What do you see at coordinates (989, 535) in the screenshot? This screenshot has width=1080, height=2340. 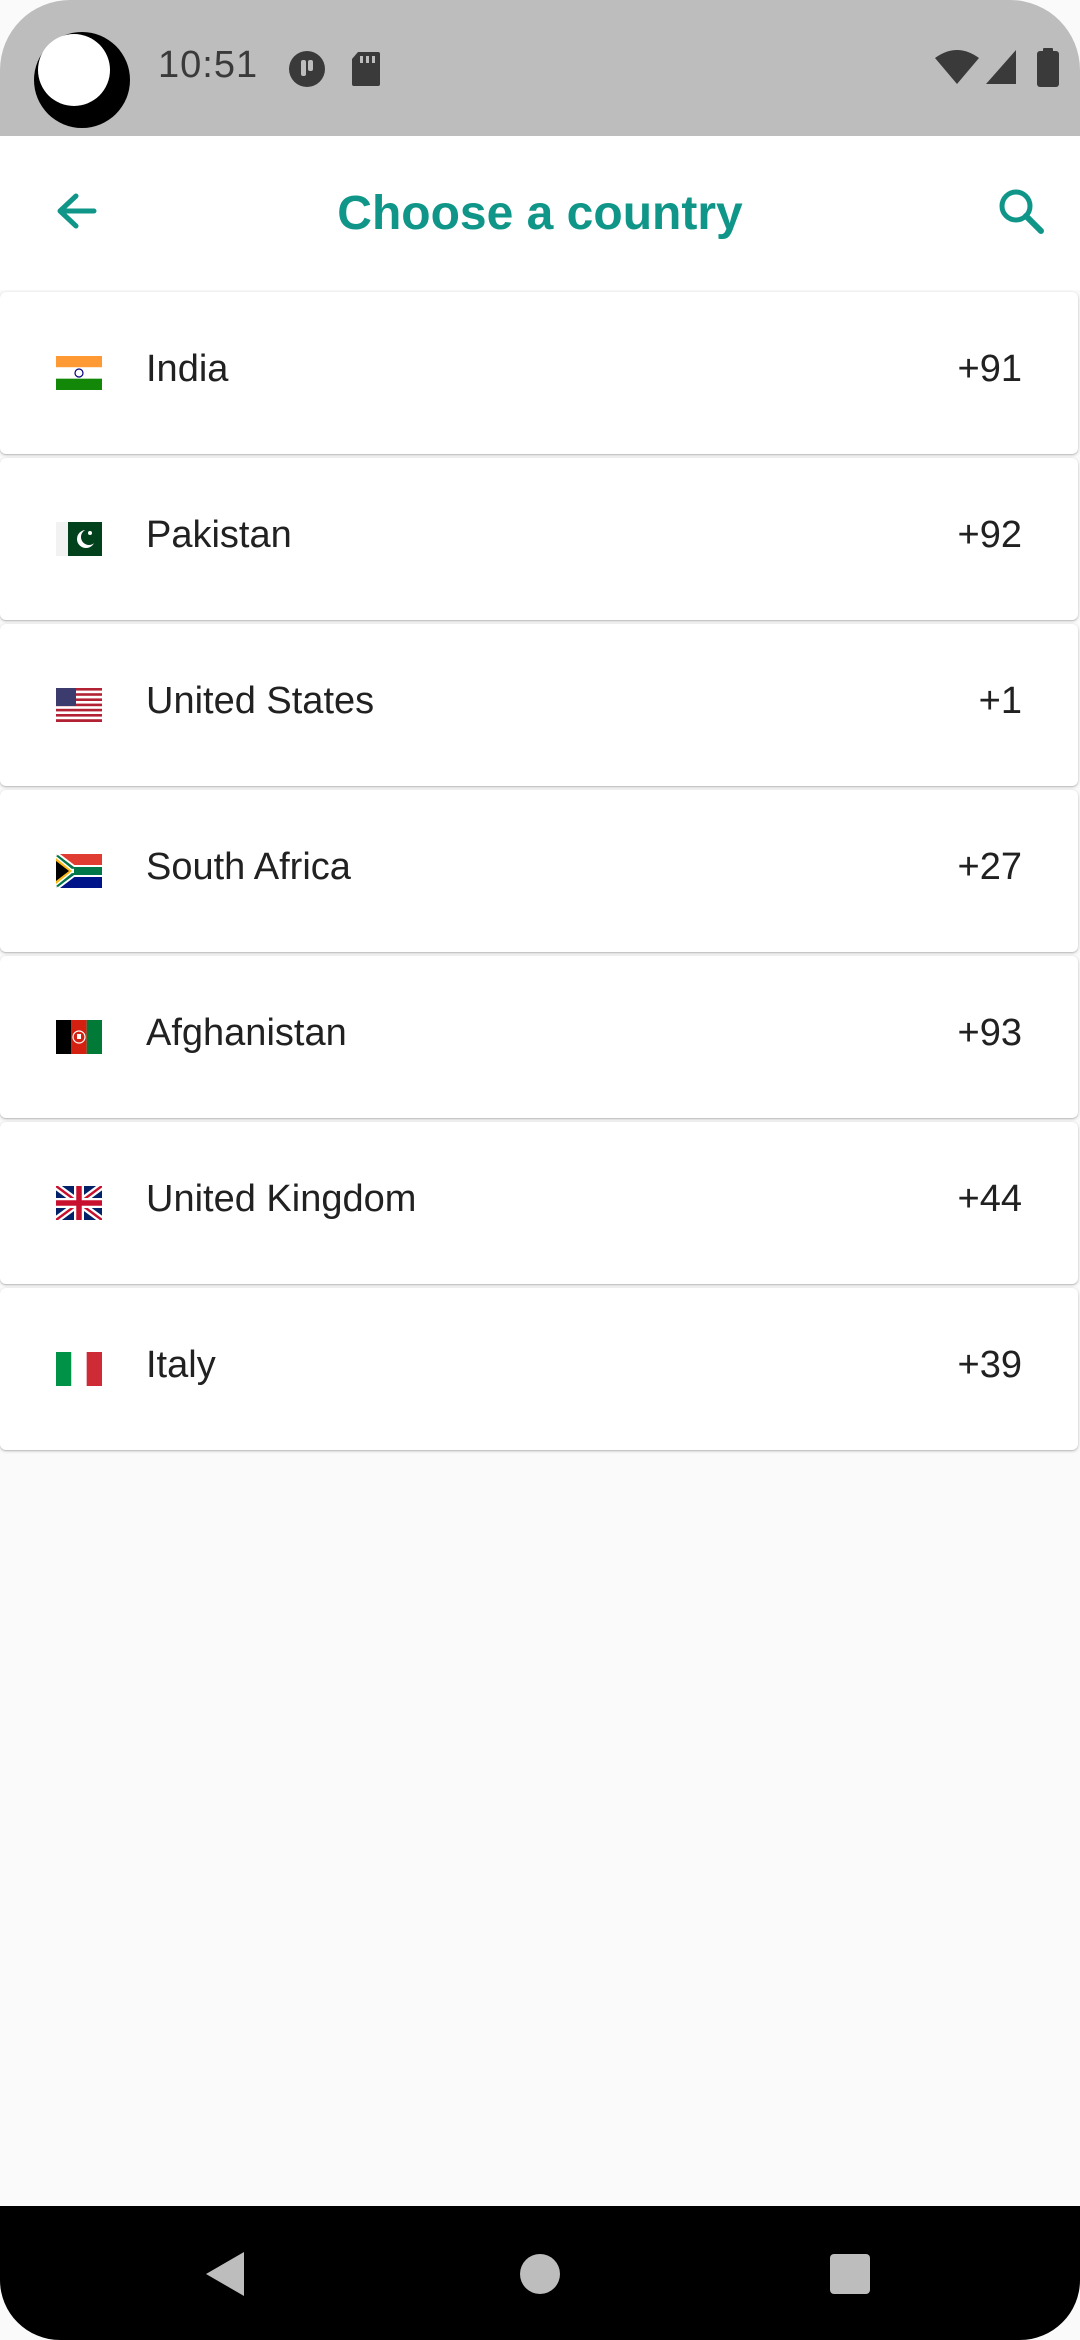 I see `dial-code: +92` at bounding box center [989, 535].